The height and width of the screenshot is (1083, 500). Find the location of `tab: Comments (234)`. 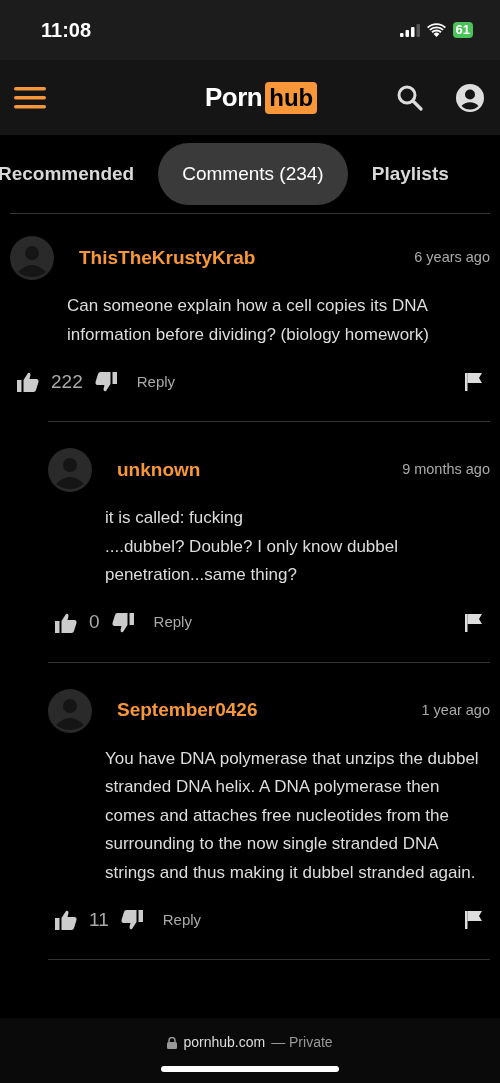

tab: Comments (234) is located at coordinates (253, 174).